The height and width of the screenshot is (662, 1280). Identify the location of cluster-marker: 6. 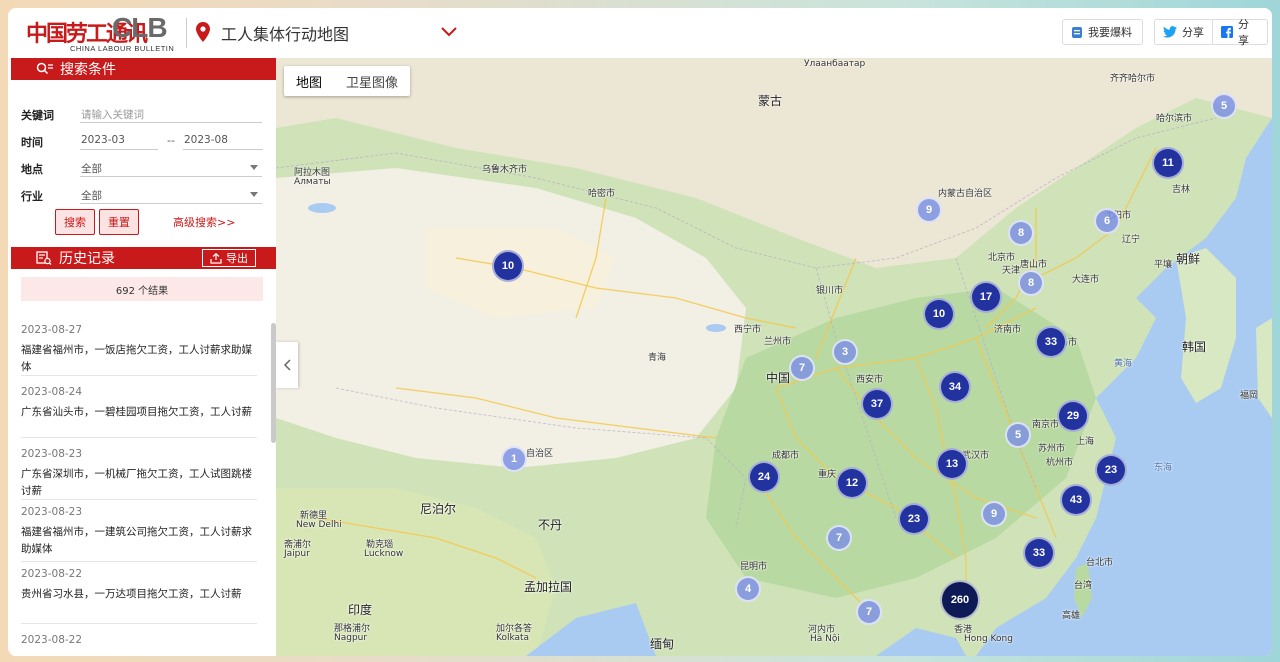
(1107, 221).